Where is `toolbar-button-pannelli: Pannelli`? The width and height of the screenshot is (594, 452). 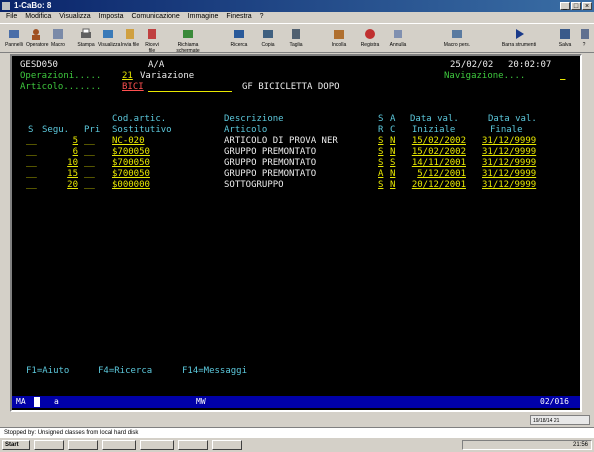 toolbar-button-pannelli: Pannelli is located at coordinates (14, 39).